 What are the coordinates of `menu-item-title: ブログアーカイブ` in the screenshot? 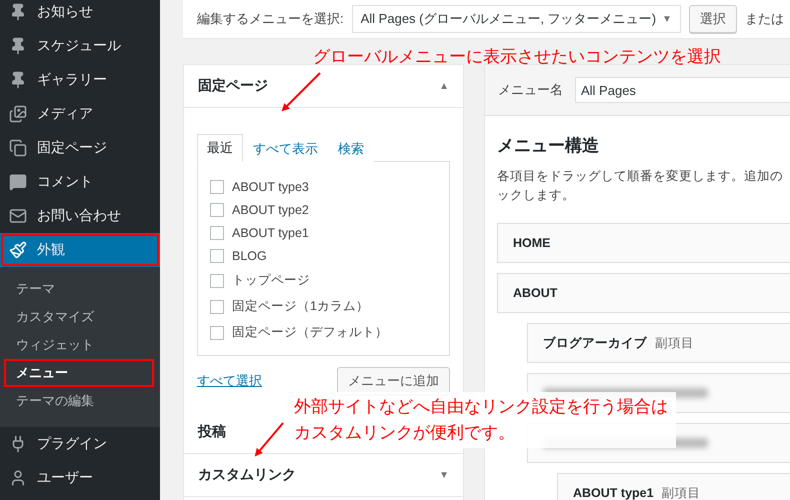 It's located at (595, 343).